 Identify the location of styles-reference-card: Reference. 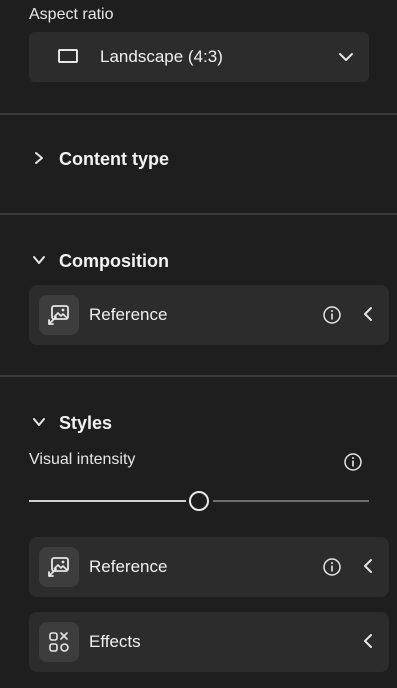
(209, 567).